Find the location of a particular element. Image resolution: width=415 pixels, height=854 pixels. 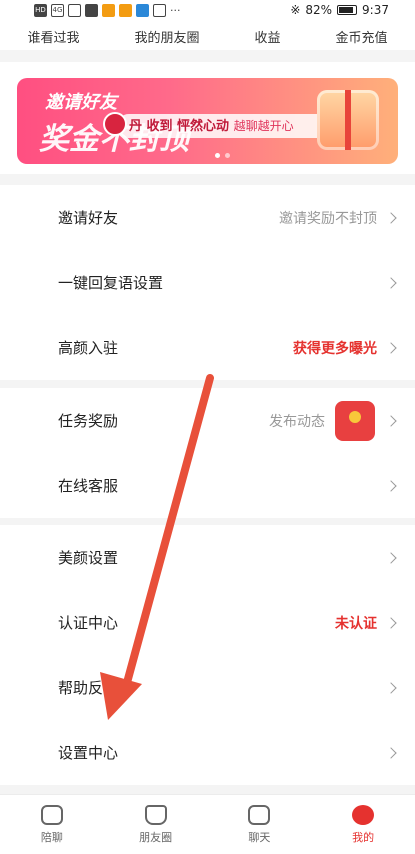

menu-label: 任务奖励 is located at coordinates (88, 421).